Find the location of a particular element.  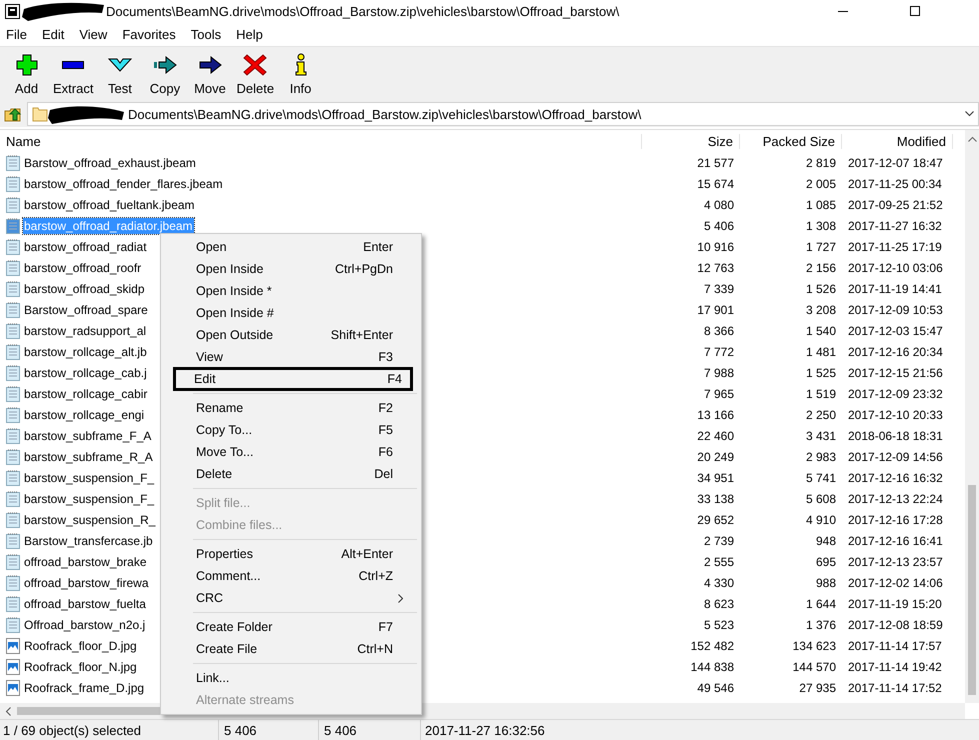

menu-item: Favorites is located at coordinates (153, 34).